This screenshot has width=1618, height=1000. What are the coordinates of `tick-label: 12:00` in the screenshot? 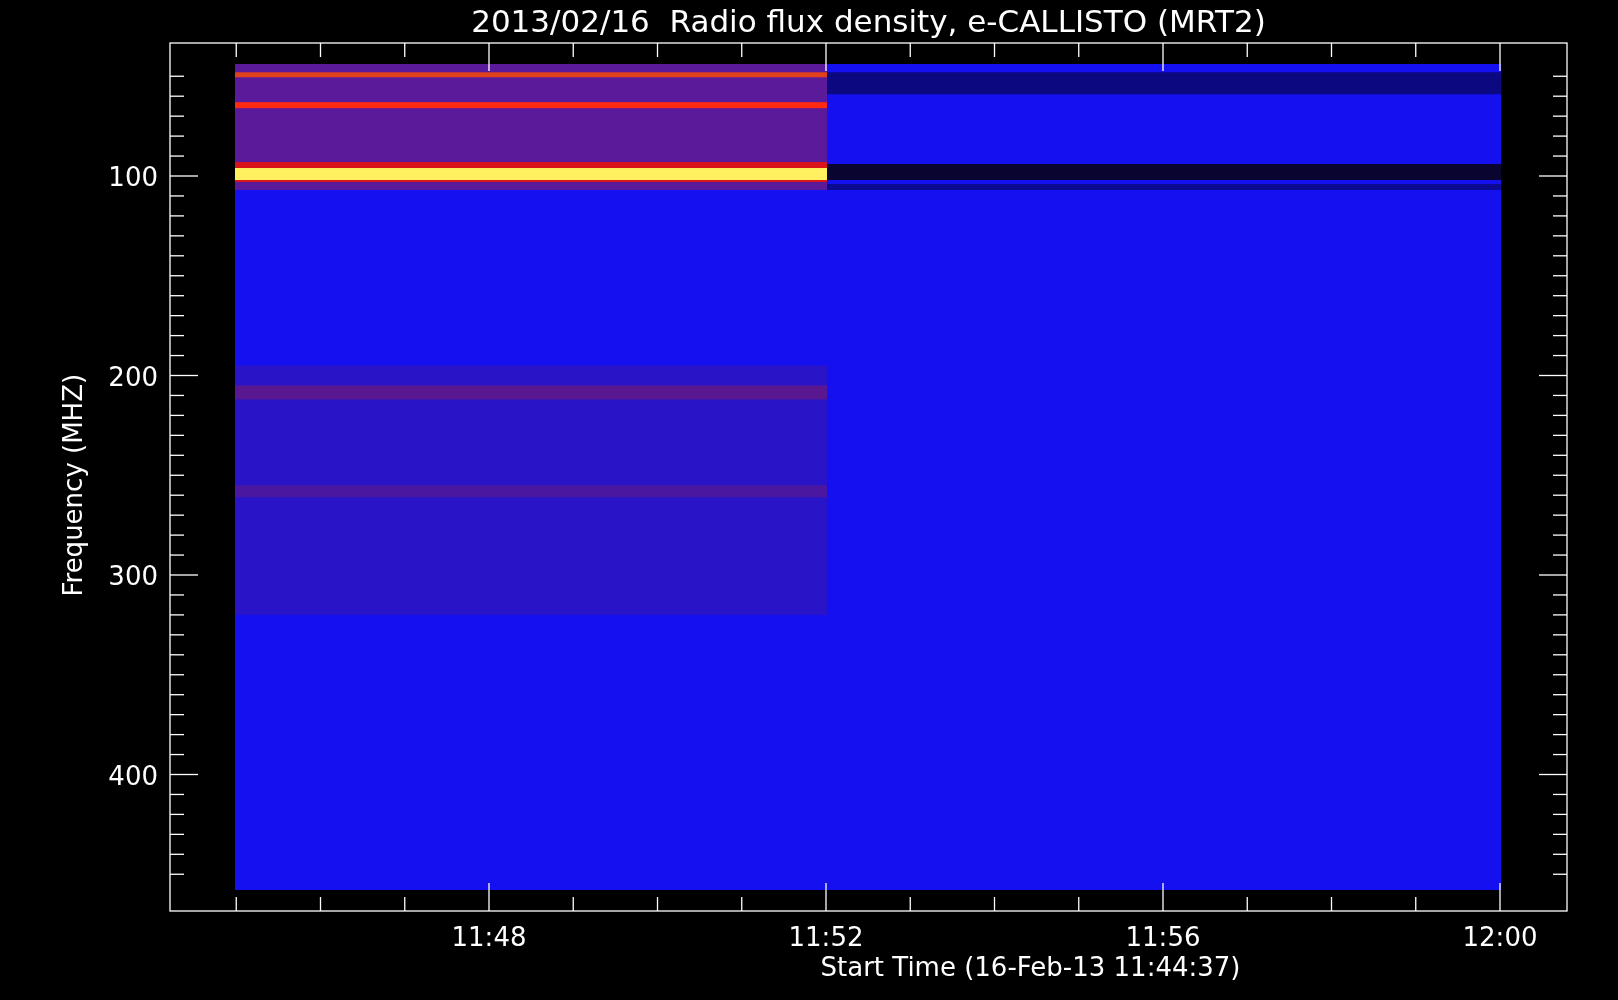 It's located at (1500, 937).